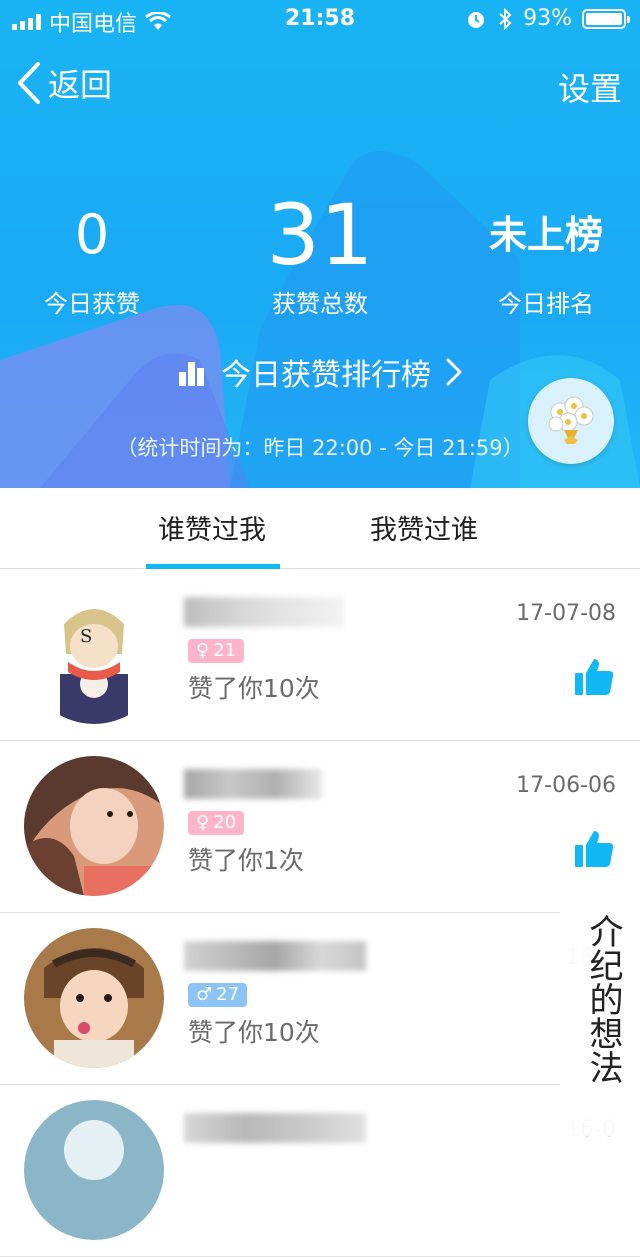 The height and width of the screenshot is (1257, 640). What do you see at coordinates (212, 527) in the screenshot?
I see `tab-who-liked-me: 谁赞过我` at bounding box center [212, 527].